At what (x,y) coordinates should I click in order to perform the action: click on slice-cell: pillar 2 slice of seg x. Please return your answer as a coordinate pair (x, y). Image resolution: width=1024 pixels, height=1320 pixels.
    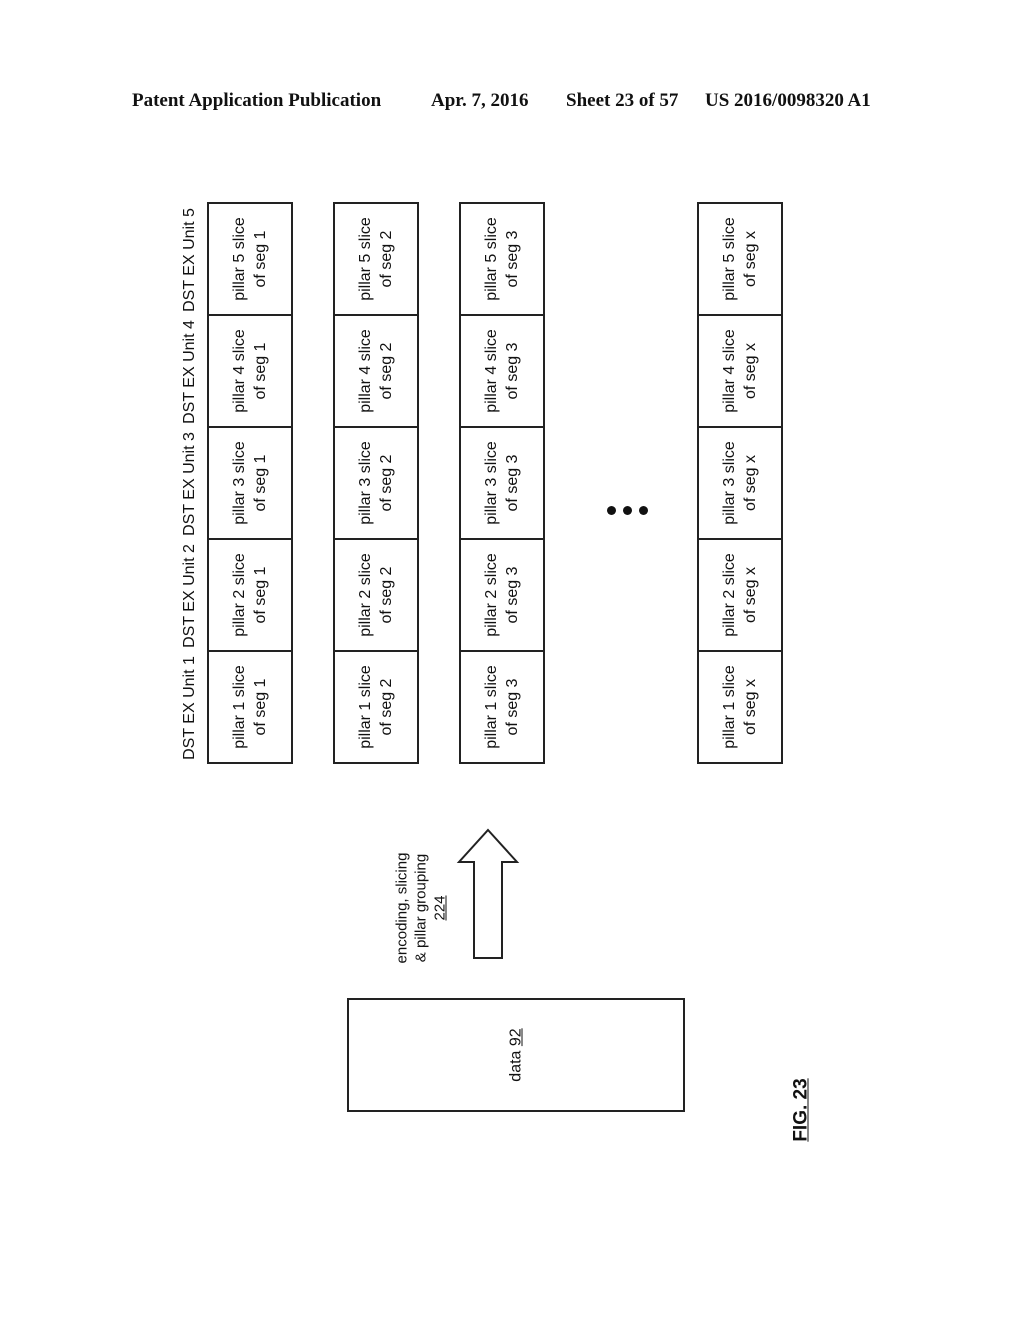
    Looking at the image, I should click on (740, 595).